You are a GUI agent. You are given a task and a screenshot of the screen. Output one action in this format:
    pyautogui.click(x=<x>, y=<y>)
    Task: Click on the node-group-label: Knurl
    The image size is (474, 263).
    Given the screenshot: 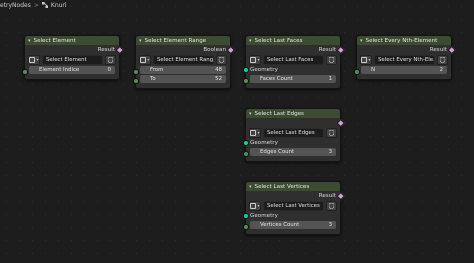 What is the action you would take?
    pyautogui.click(x=59, y=5)
    